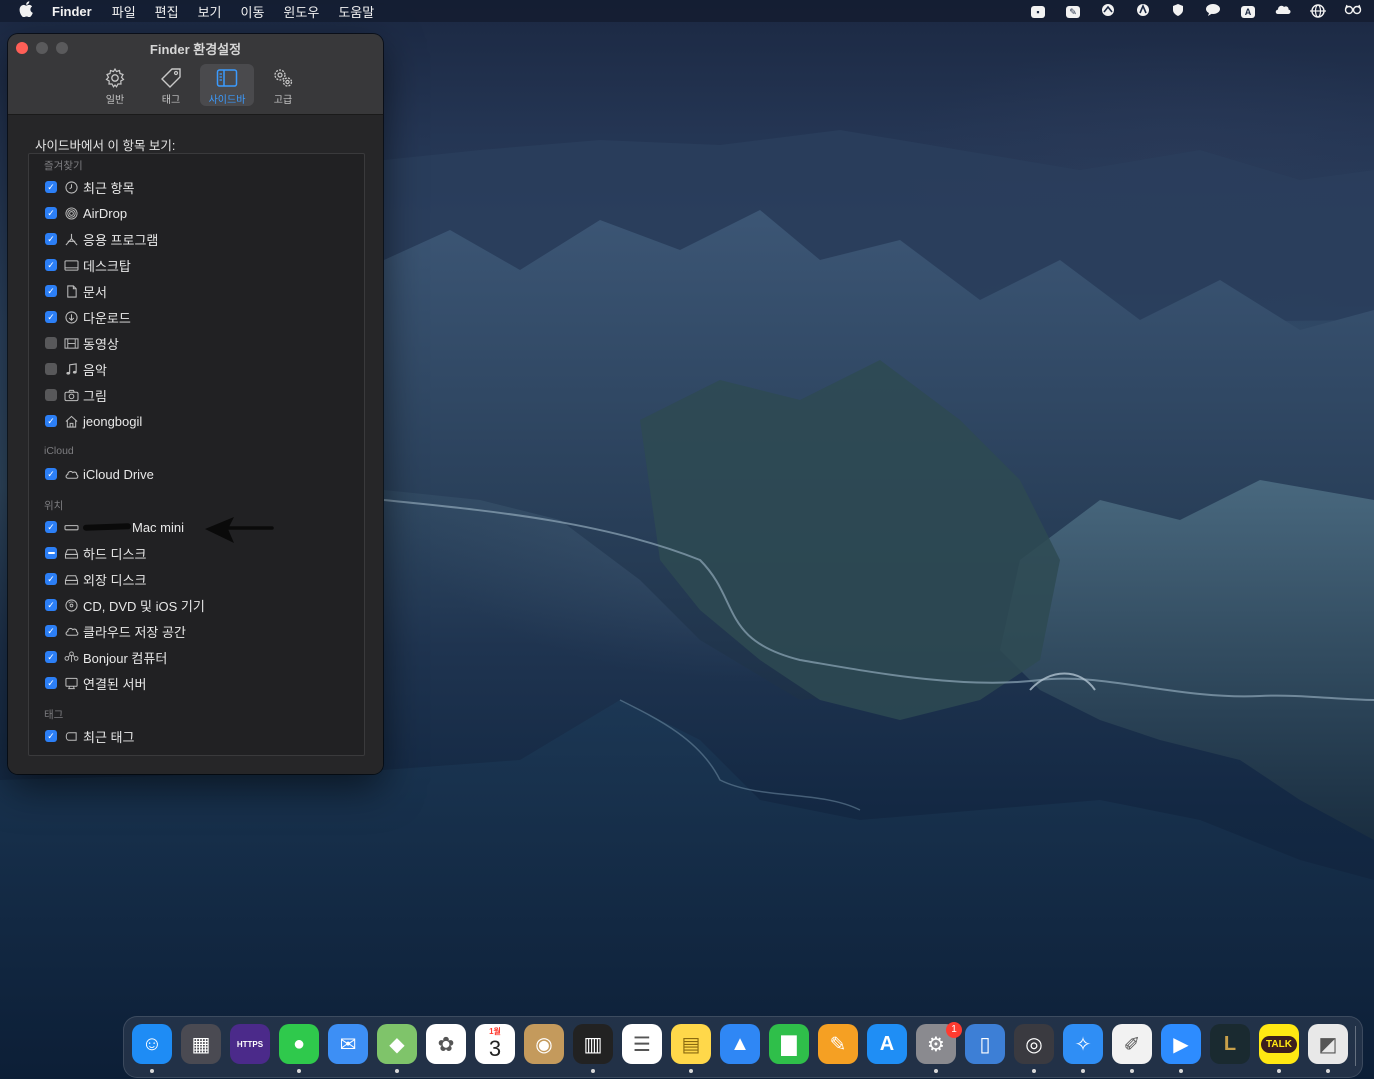  What do you see at coordinates (51, 527) in the screenshot?
I see `checkbox-mac-mini: ✓` at bounding box center [51, 527].